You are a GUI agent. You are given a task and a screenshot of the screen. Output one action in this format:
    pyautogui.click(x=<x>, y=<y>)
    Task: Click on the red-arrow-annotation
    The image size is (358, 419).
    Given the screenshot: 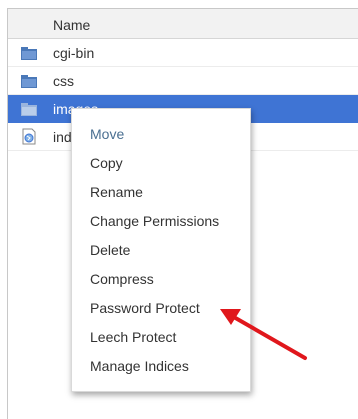 What is the action you would take?
    pyautogui.click(x=263, y=334)
    